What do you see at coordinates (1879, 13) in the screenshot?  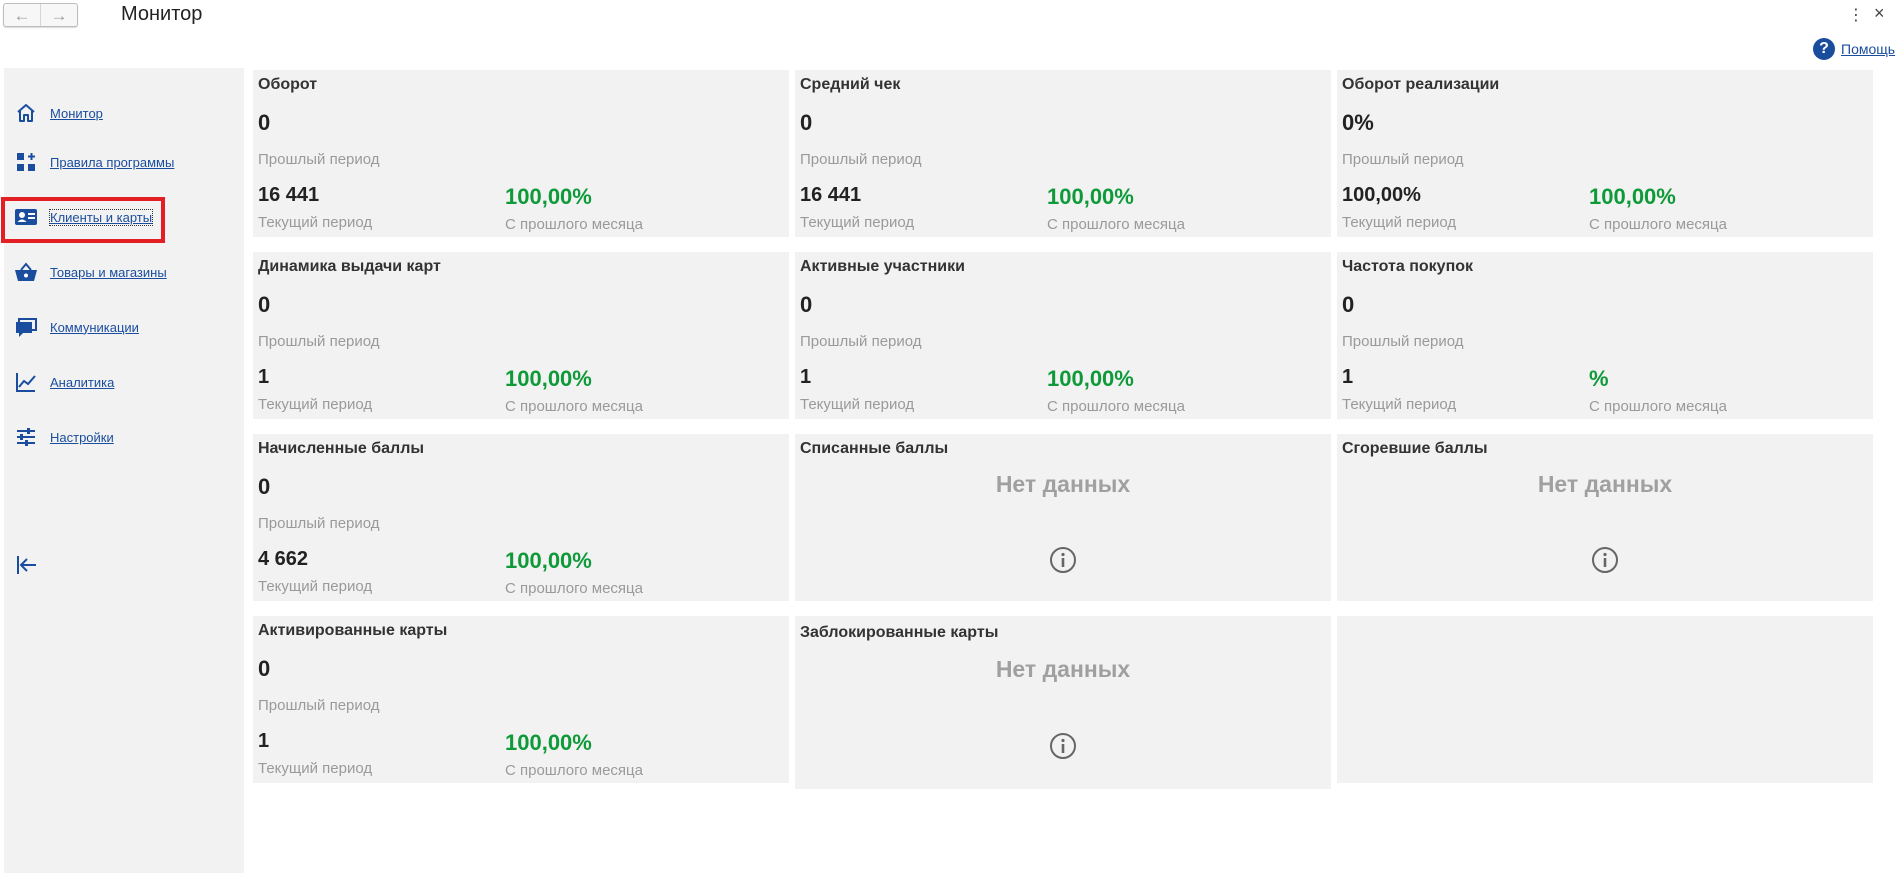 I see `close-icon: ×` at bounding box center [1879, 13].